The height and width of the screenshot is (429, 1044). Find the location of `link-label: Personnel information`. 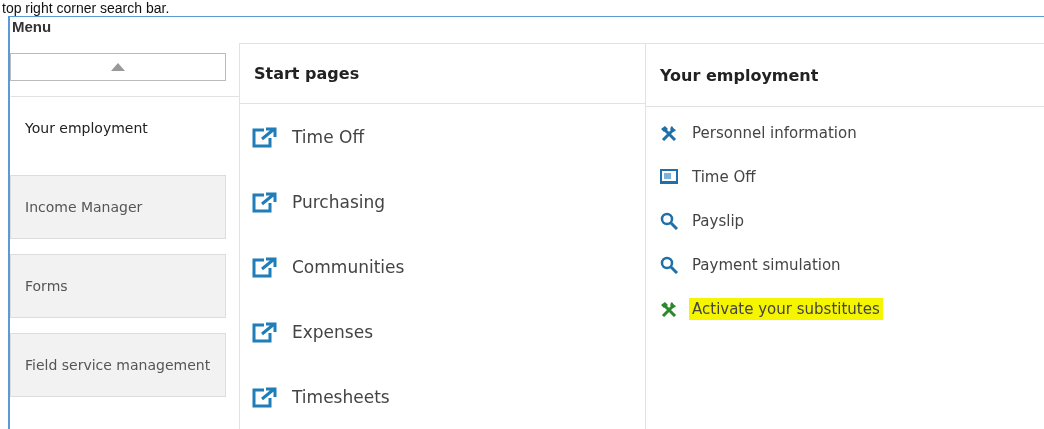

link-label: Personnel information is located at coordinates (774, 133).